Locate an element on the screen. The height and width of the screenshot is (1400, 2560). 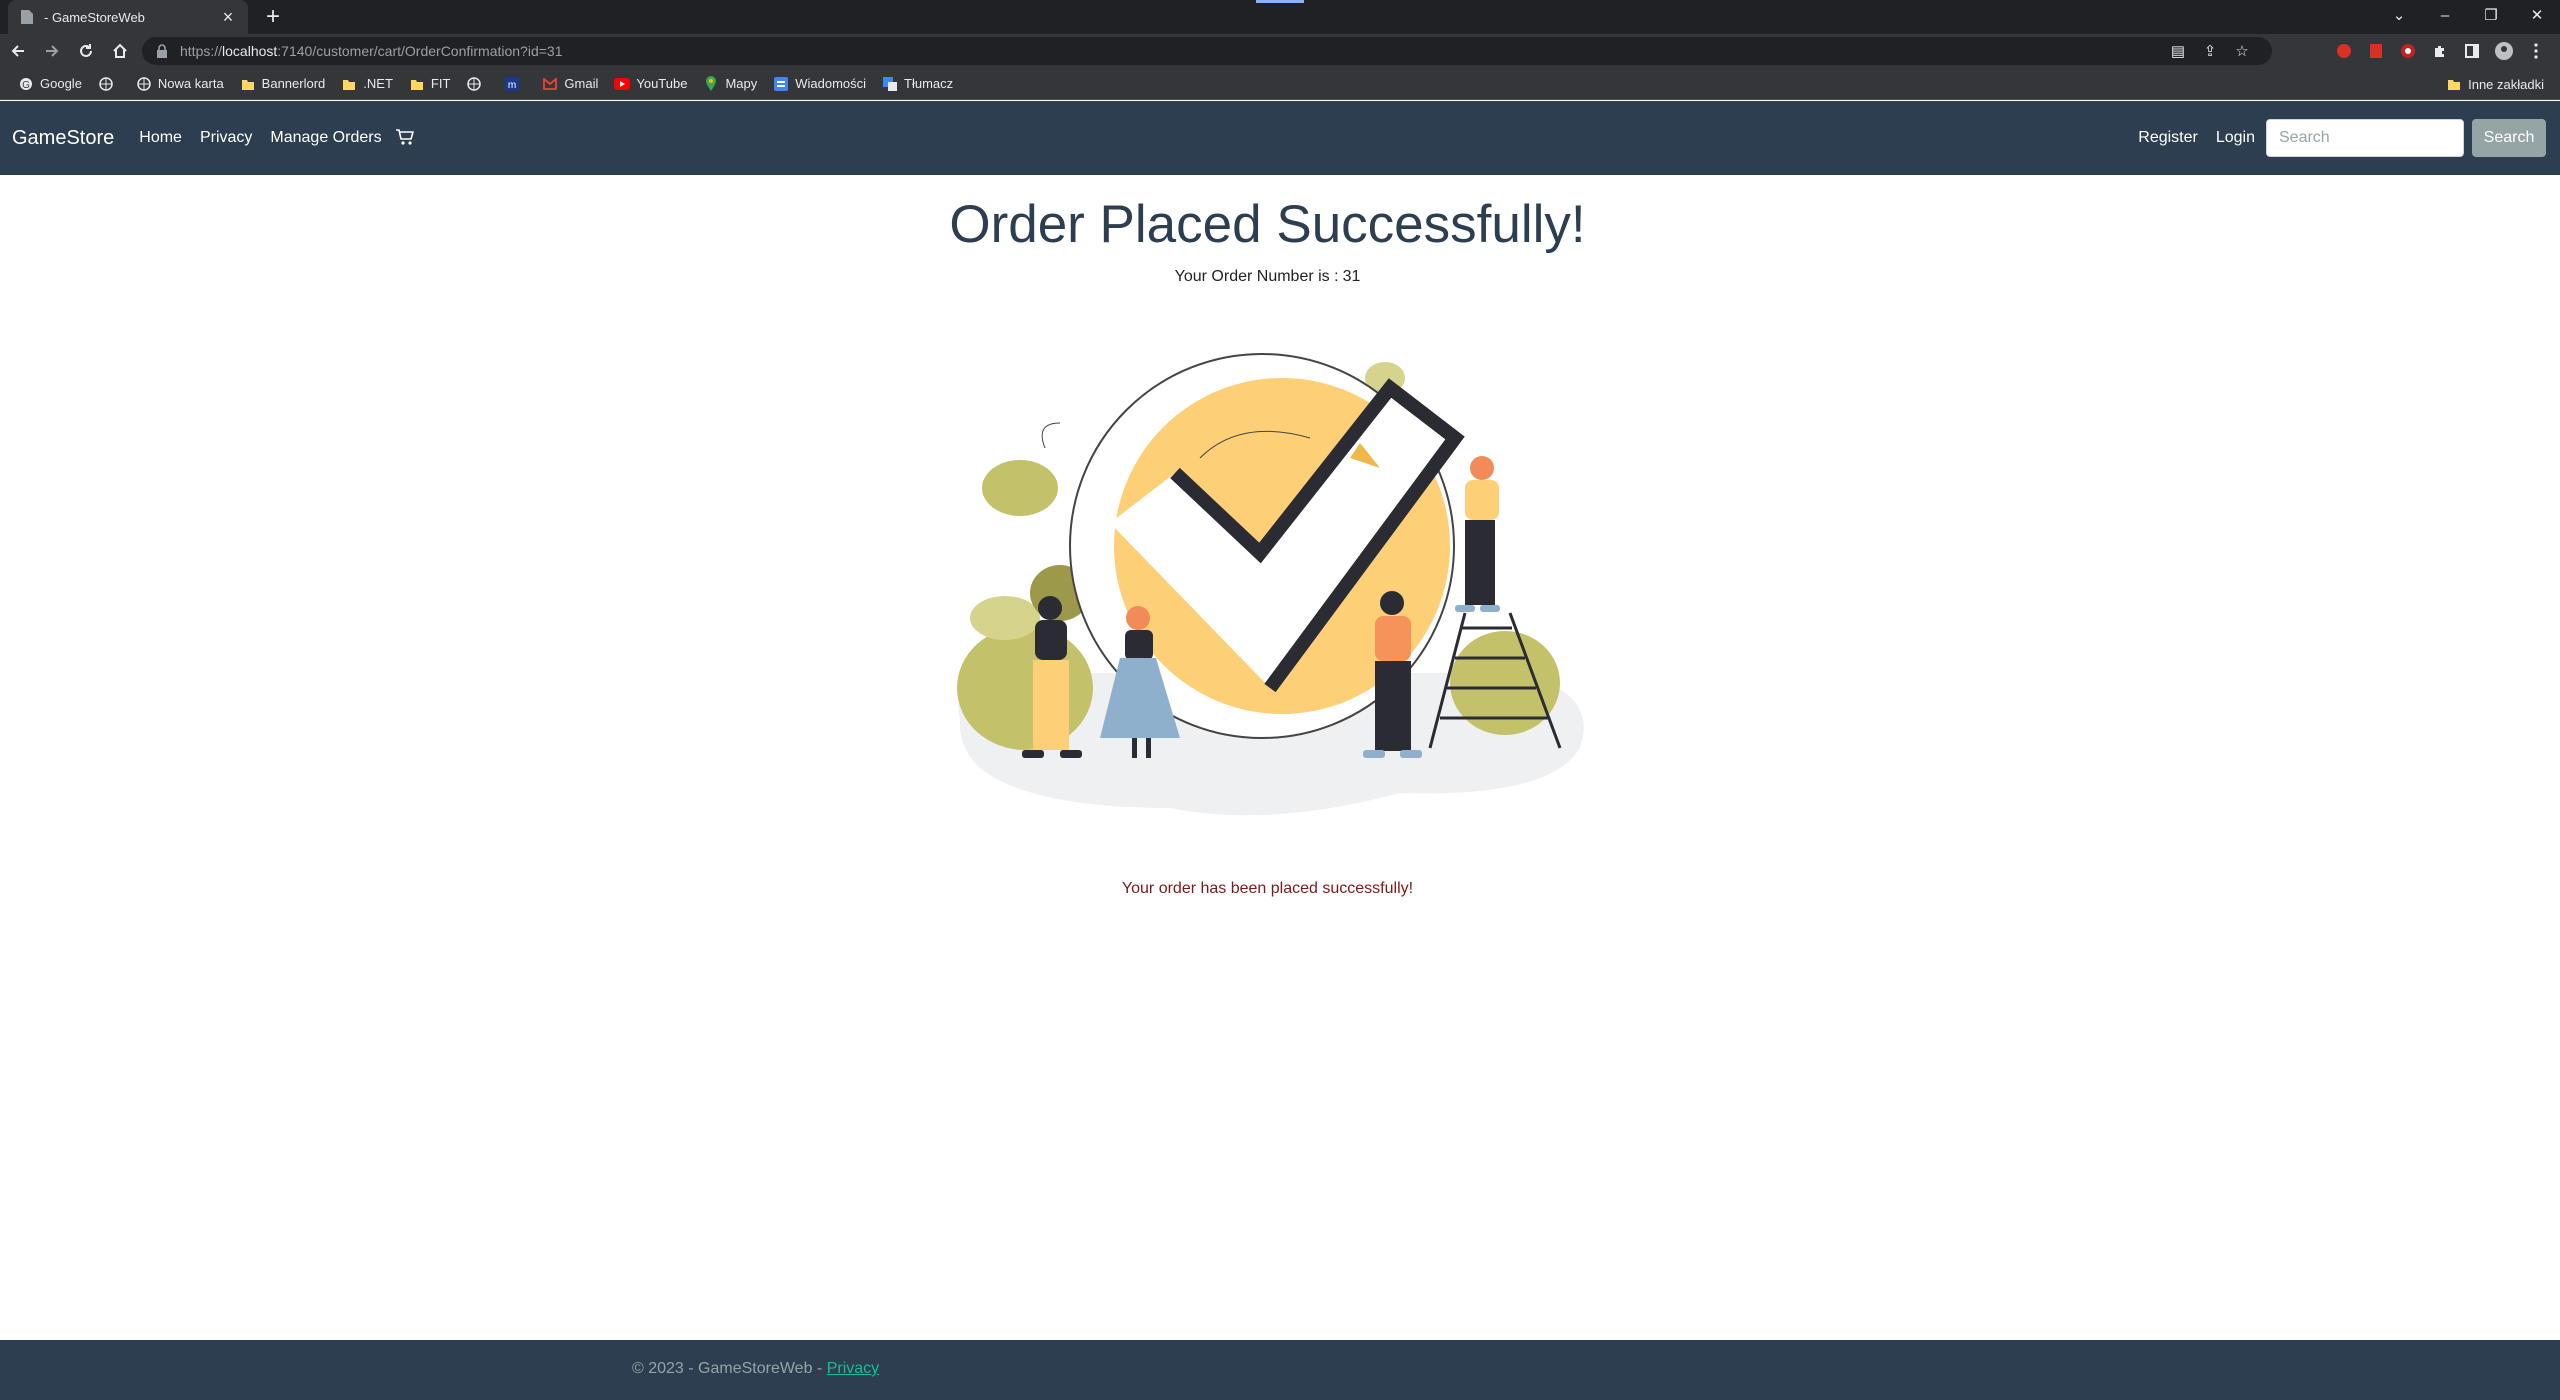
extensions-area is located at coordinates (2440, 51).